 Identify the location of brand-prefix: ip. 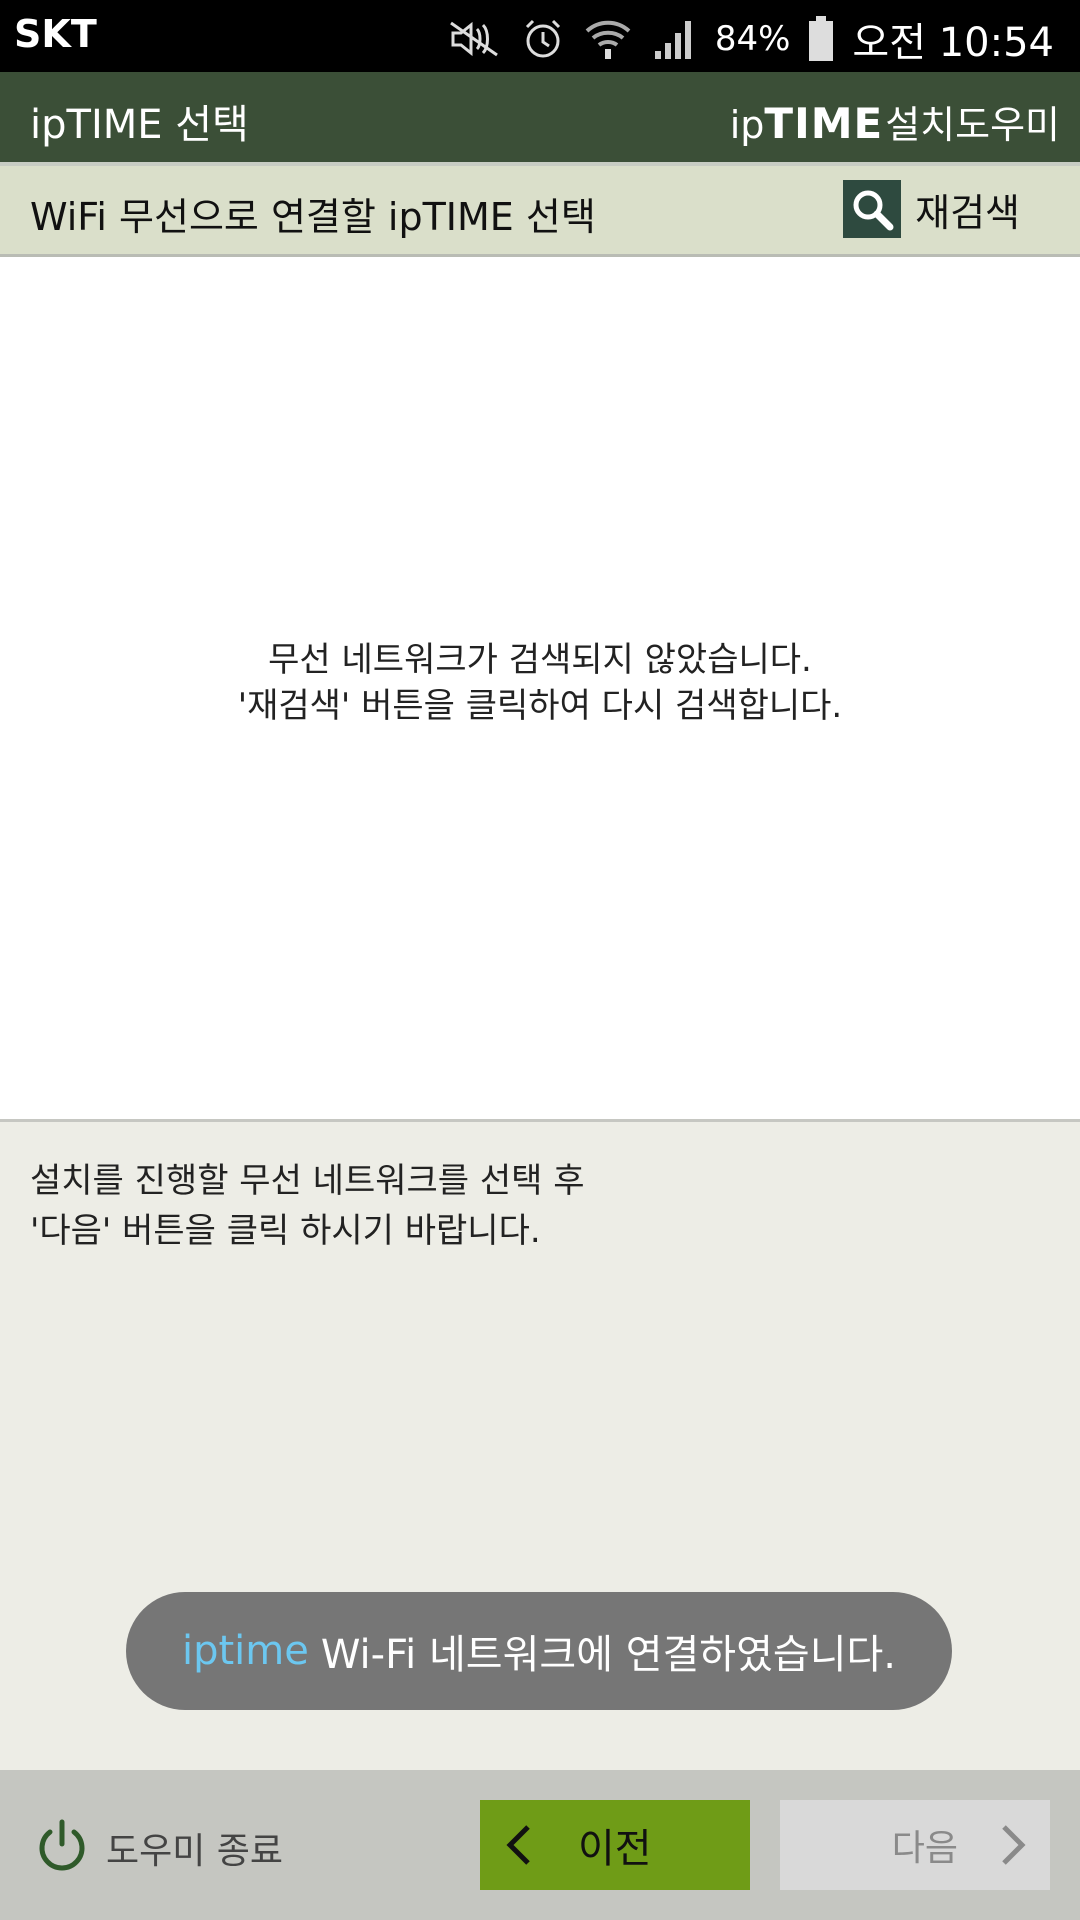
(747, 125).